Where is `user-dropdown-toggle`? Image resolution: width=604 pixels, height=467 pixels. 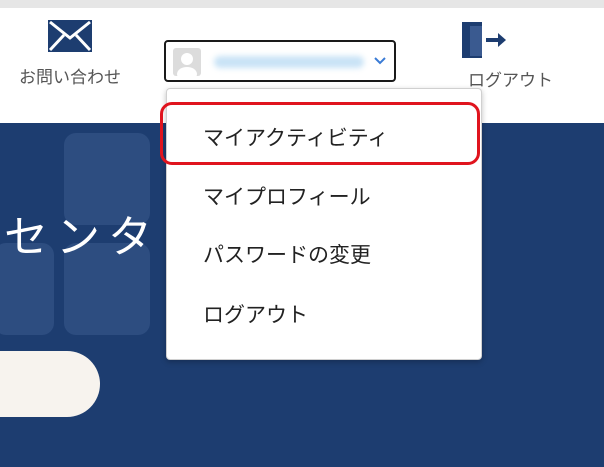 user-dropdown-toggle is located at coordinates (280, 61).